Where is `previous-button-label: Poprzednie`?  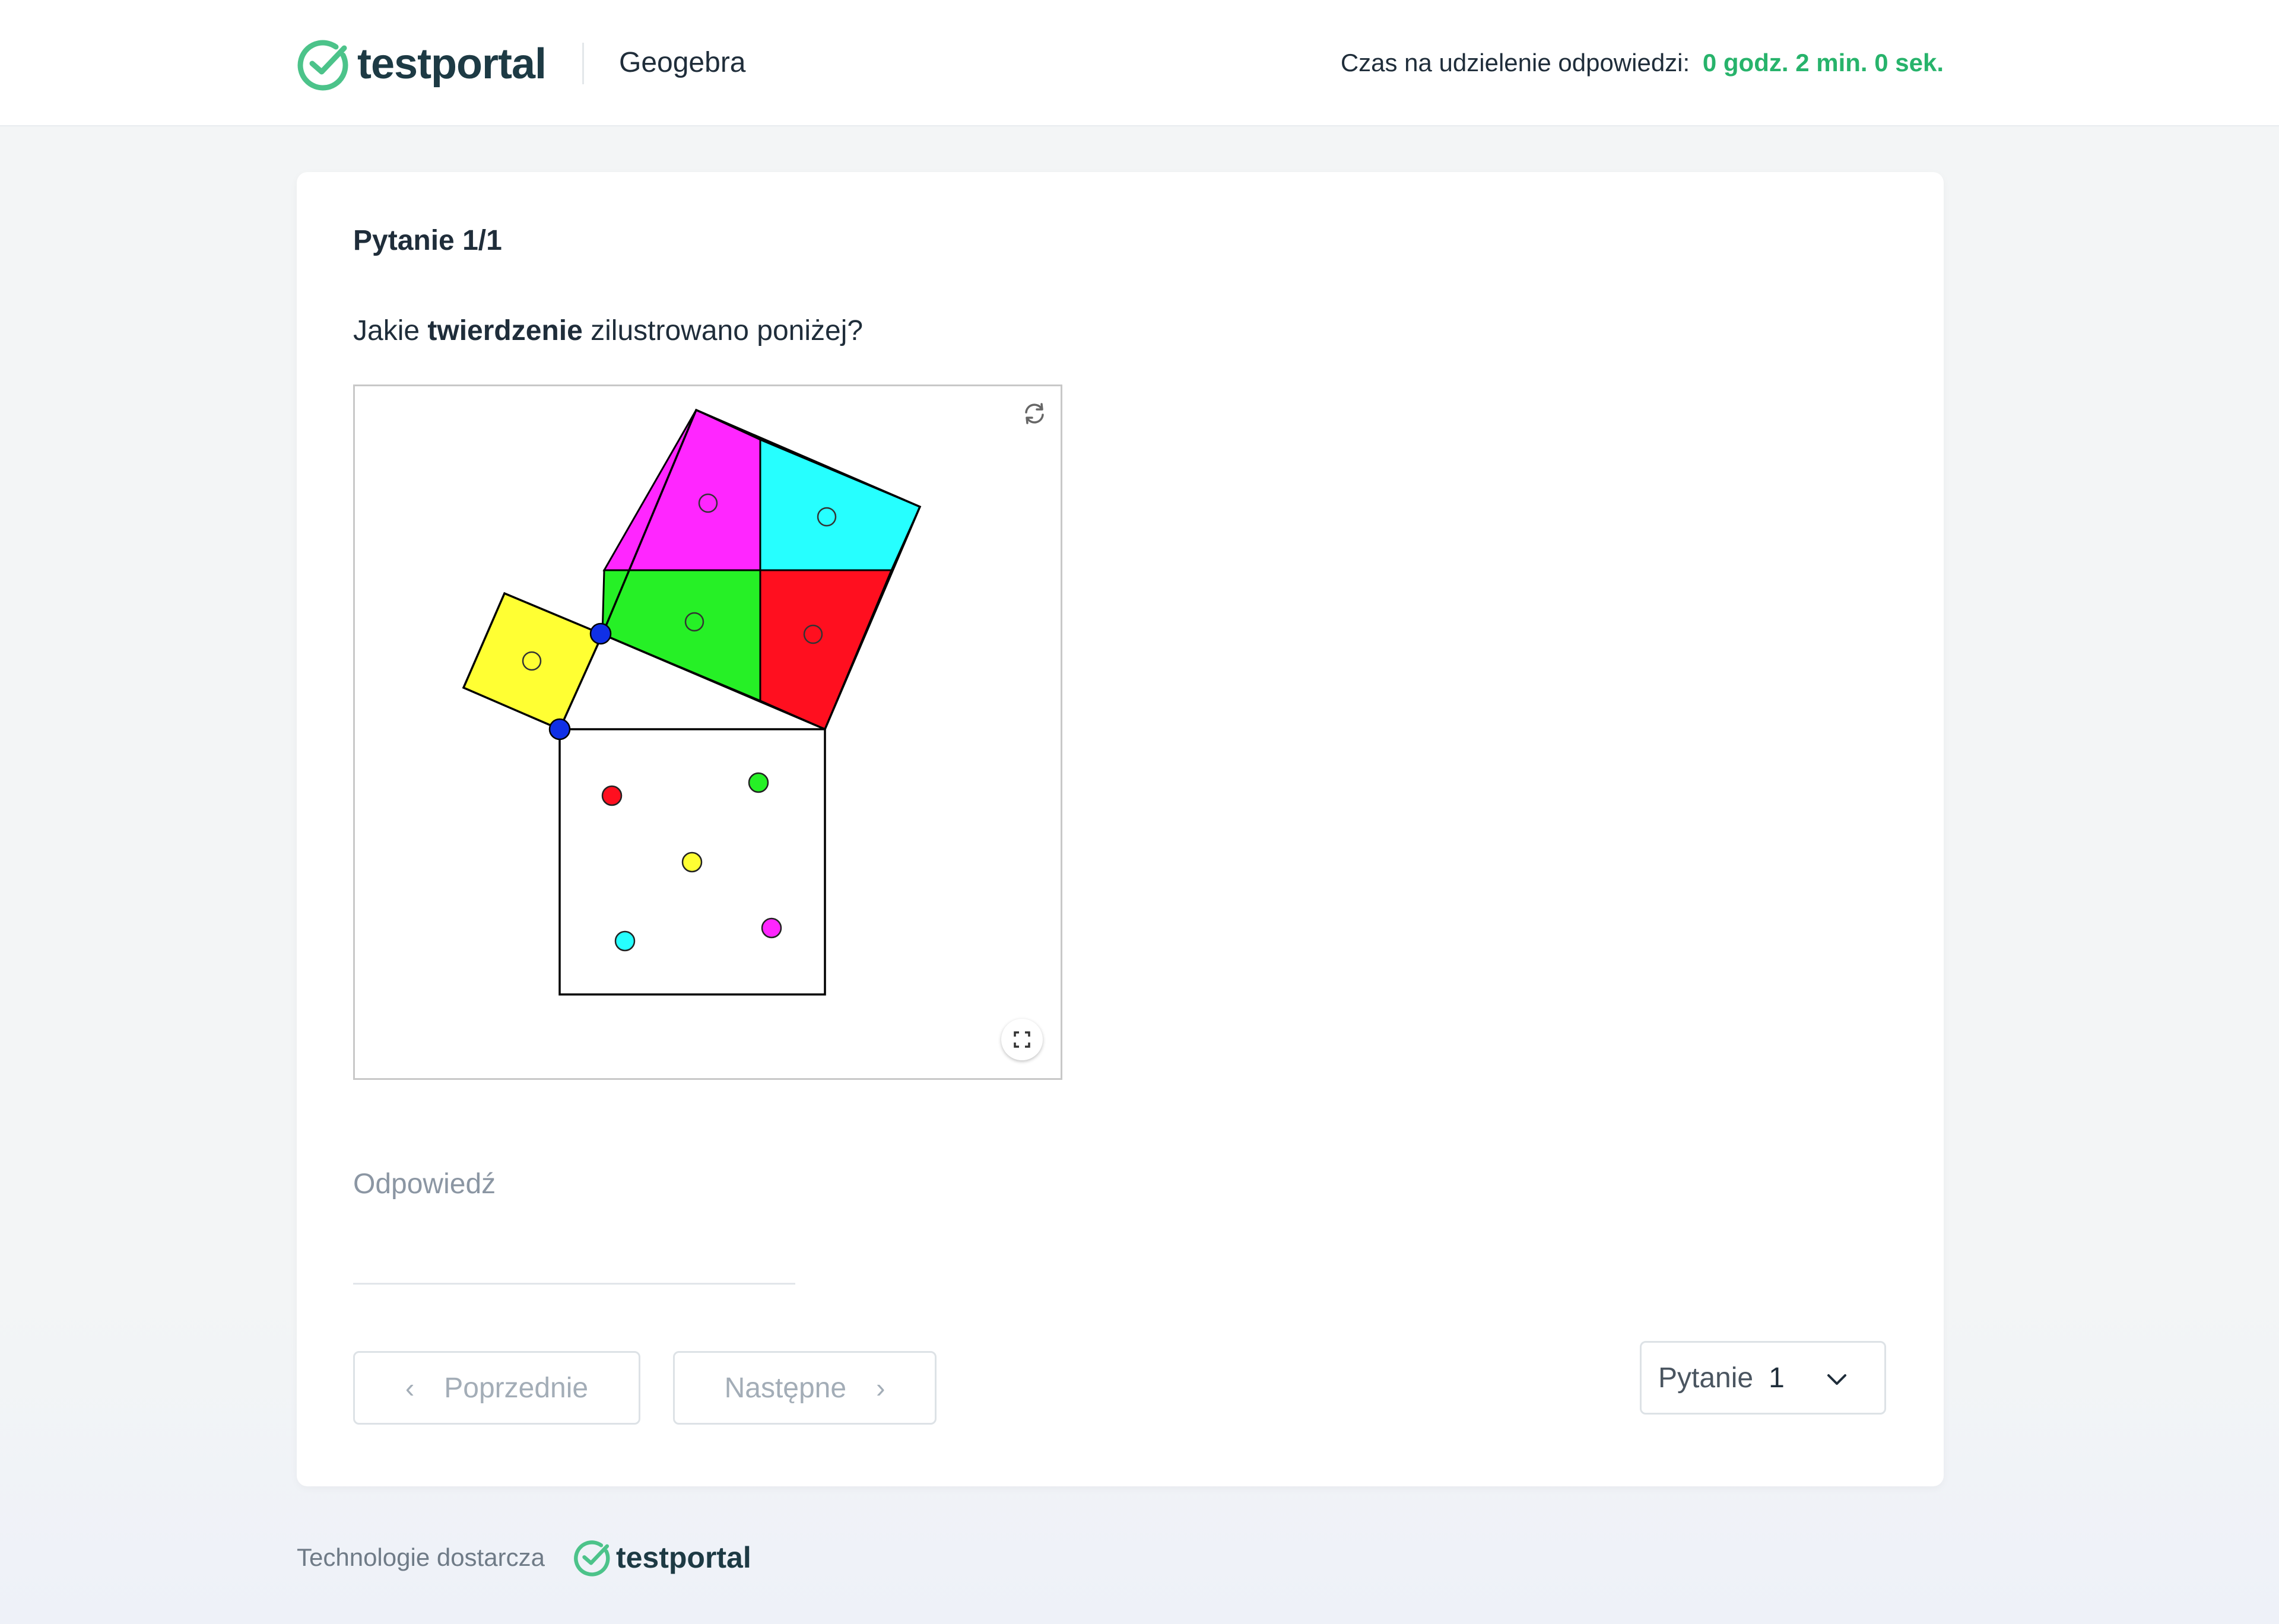 previous-button-label: Poprzednie is located at coordinates (516, 1388).